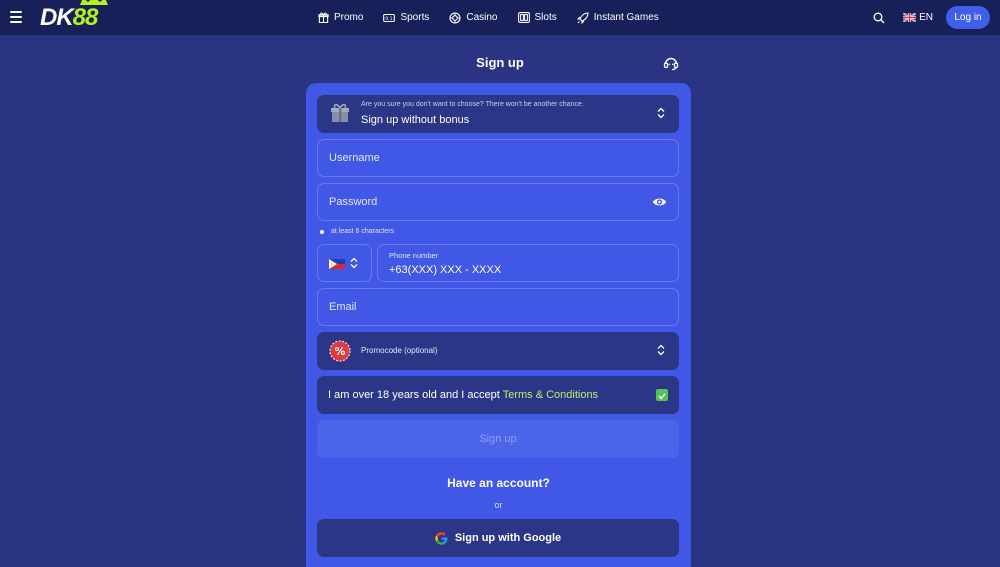 The height and width of the screenshot is (567, 1000). I want to click on nav-item-sports: 0:1 Sports, so click(406, 17).